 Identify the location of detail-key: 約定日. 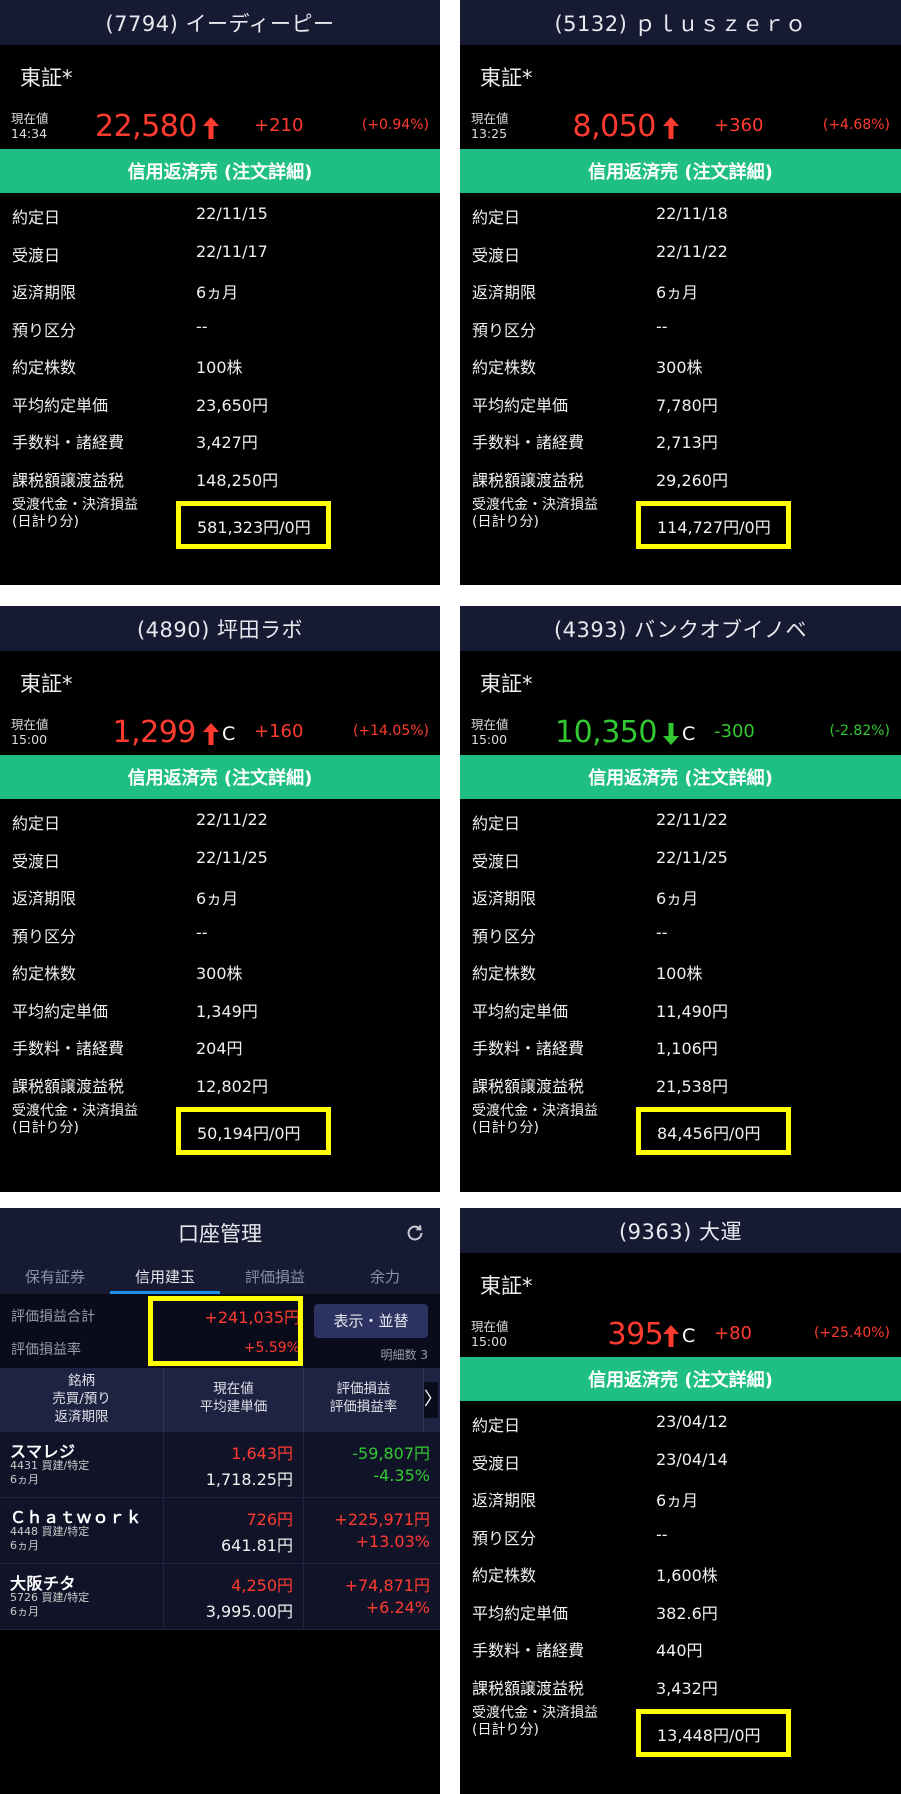
(496, 1425).